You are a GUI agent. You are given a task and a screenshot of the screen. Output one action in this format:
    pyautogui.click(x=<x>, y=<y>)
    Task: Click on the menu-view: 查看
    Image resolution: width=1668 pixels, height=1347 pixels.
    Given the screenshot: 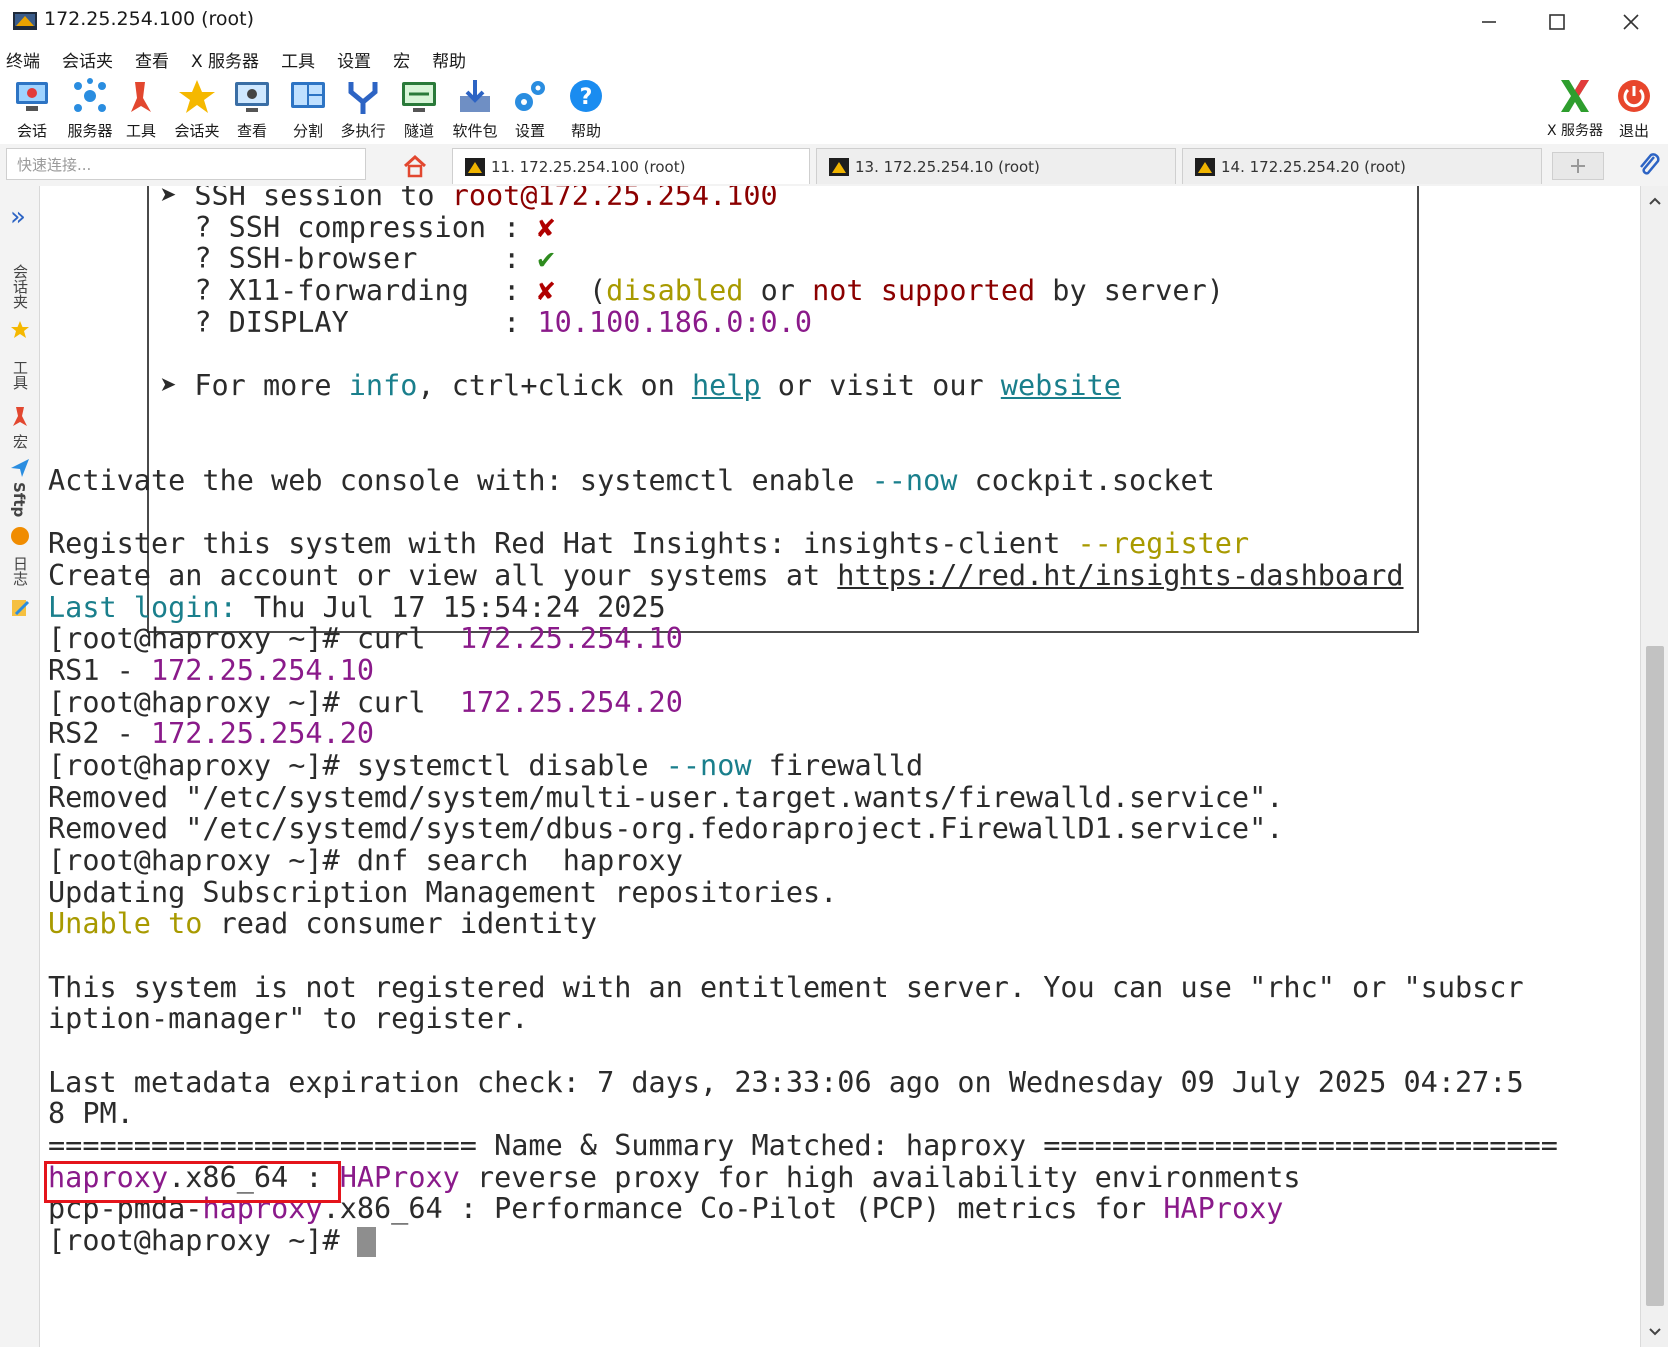 What is the action you would take?
    pyautogui.click(x=152, y=59)
    